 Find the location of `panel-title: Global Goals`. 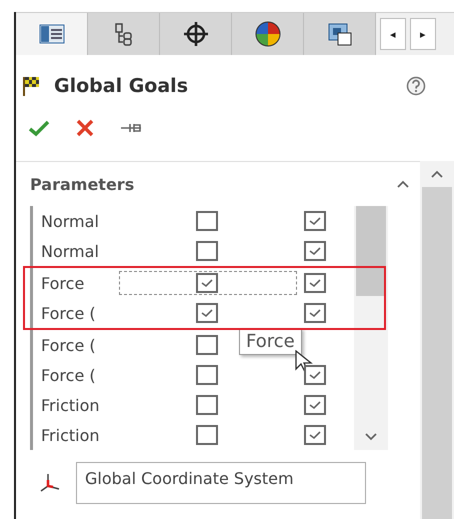

panel-title: Global Goals is located at coordinates (122, 86).